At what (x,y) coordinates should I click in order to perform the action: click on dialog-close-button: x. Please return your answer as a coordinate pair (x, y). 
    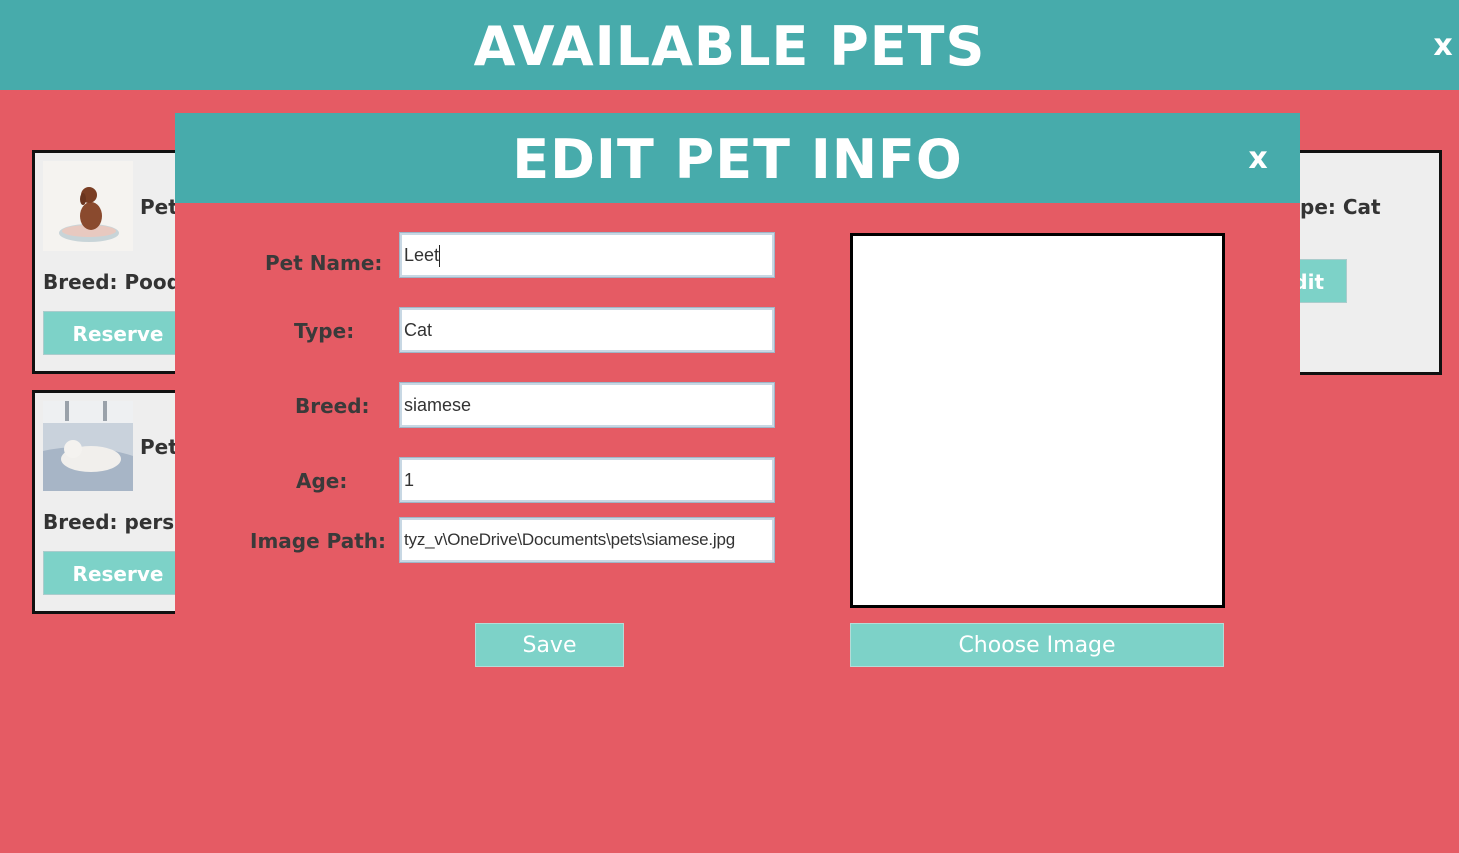
    Looking at the image, I should click on (1258, 159).